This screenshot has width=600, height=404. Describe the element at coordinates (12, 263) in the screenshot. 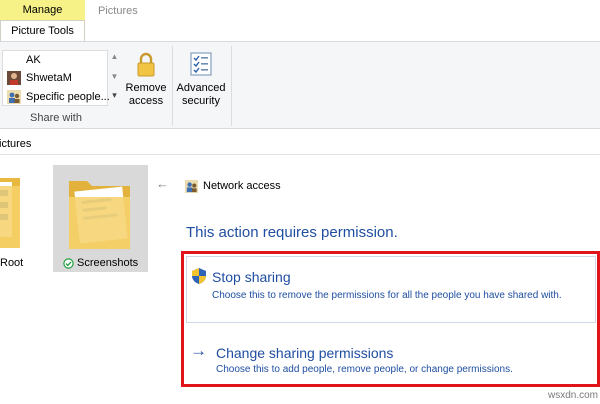

I see `folder-label-root: Root` at that location.